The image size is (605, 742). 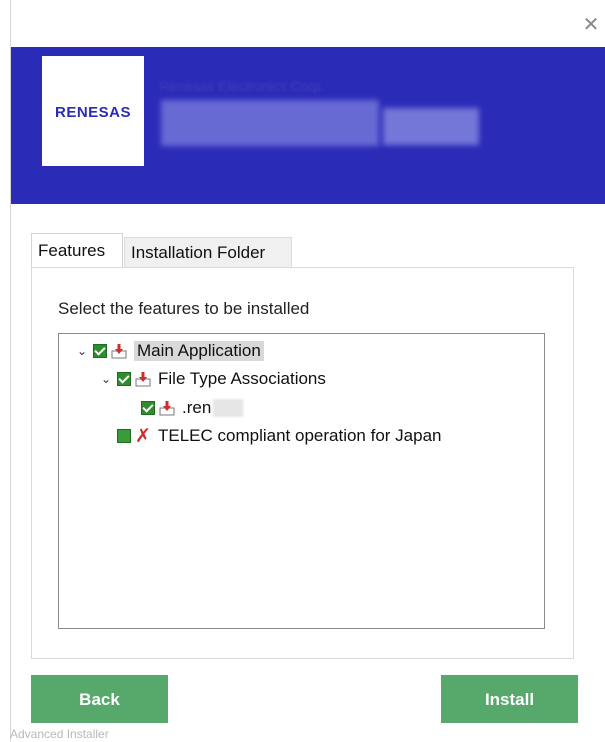 I want to click on panel-label: Select the features to be installed, so click(x=184, y=308).